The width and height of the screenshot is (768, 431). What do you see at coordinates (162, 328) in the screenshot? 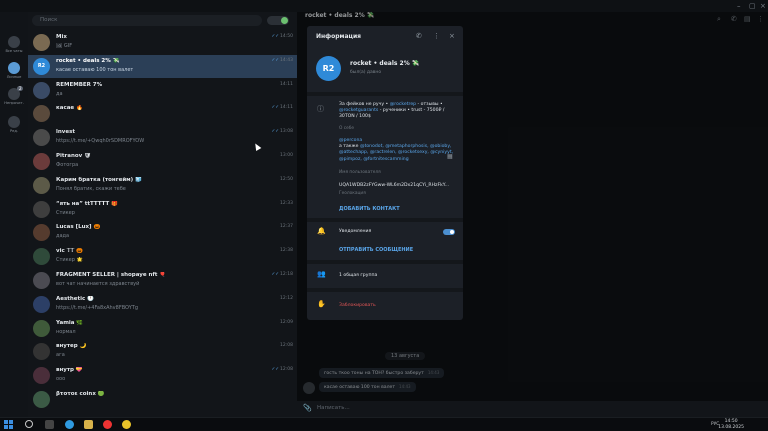
I see `chat-list-item: Yamia 🌿 нормал 12:09` at bounding box center [162, 328].